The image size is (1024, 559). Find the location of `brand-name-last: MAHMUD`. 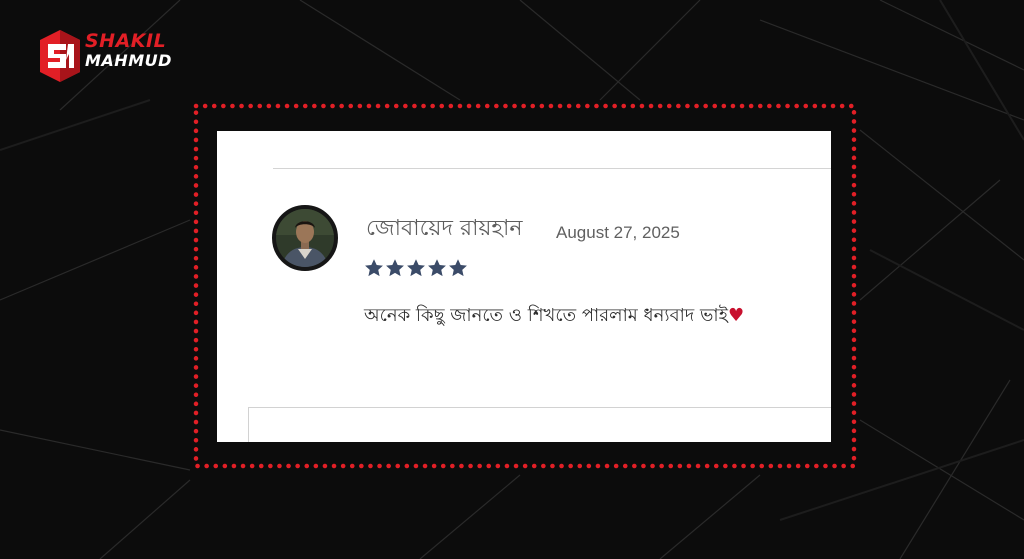

brand-name-last: MAHMUD is located at coordinates (128, 60).